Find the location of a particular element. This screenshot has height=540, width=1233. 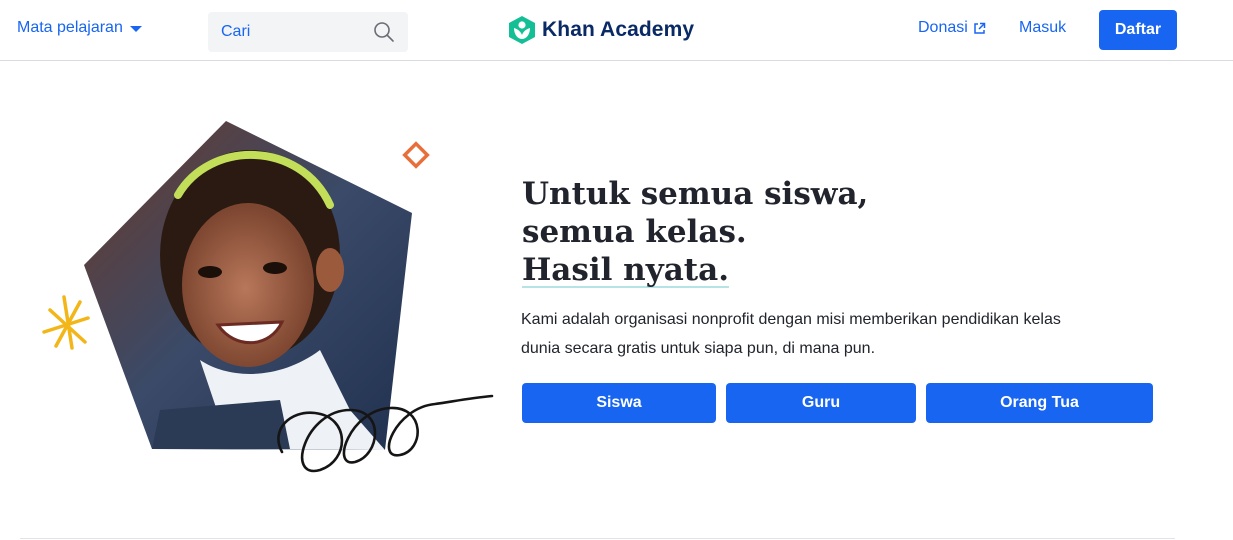

khan-academy-logo-icon is located at coordinates (522, 30).